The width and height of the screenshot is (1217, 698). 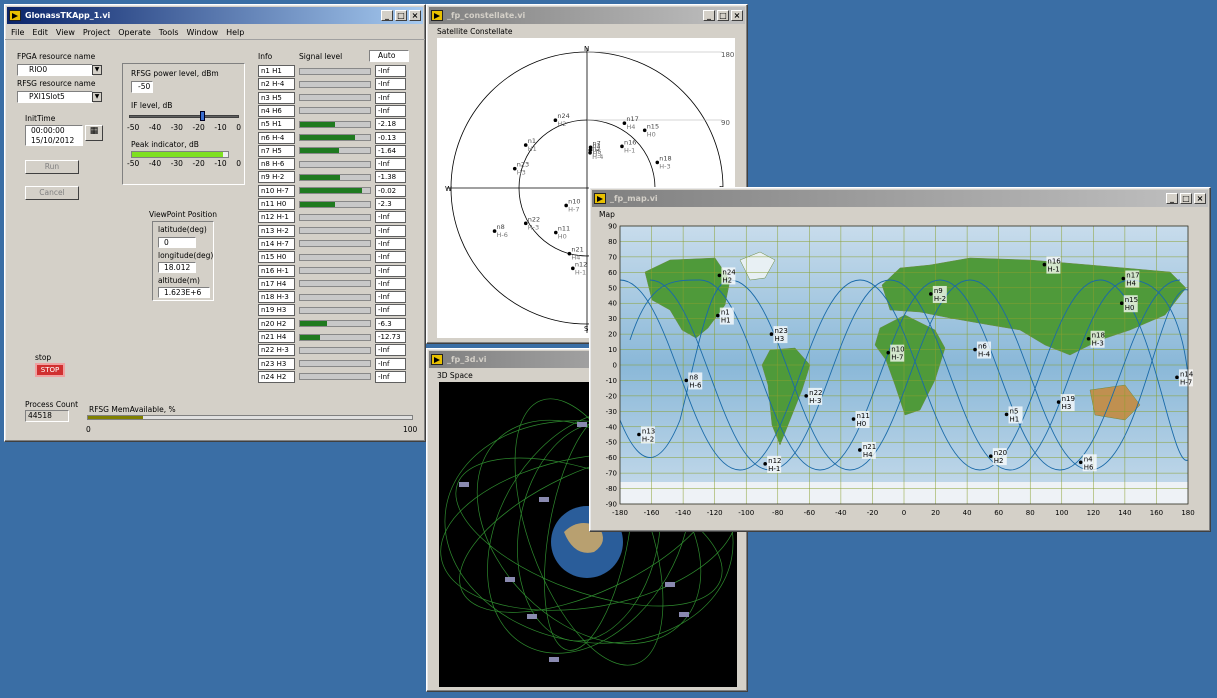 I want to click on map-ytick: -10, so click(x=611, y=381).